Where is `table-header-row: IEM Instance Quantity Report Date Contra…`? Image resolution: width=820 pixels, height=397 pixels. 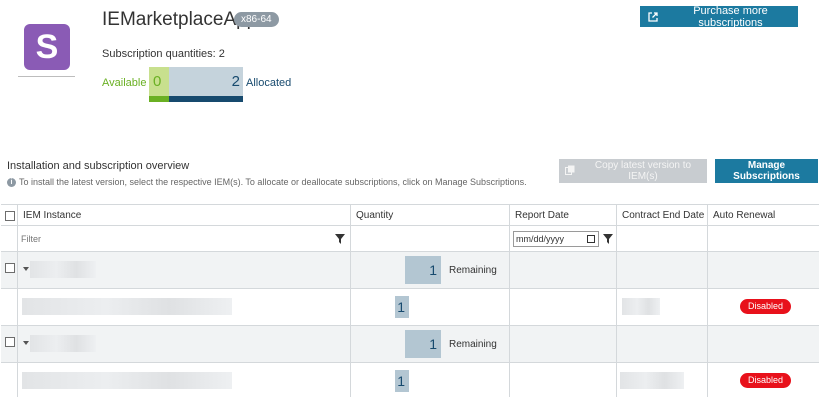 table-header-row: IEM Instance Quantity Report Date Contra… is located at coordinates (410, 215).